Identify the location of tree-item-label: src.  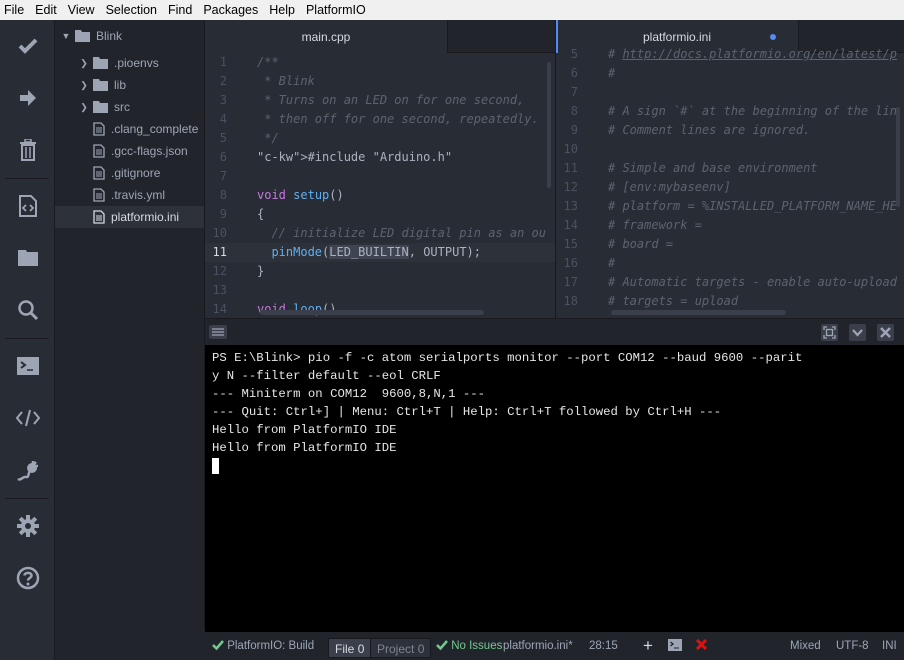
(122, 107).